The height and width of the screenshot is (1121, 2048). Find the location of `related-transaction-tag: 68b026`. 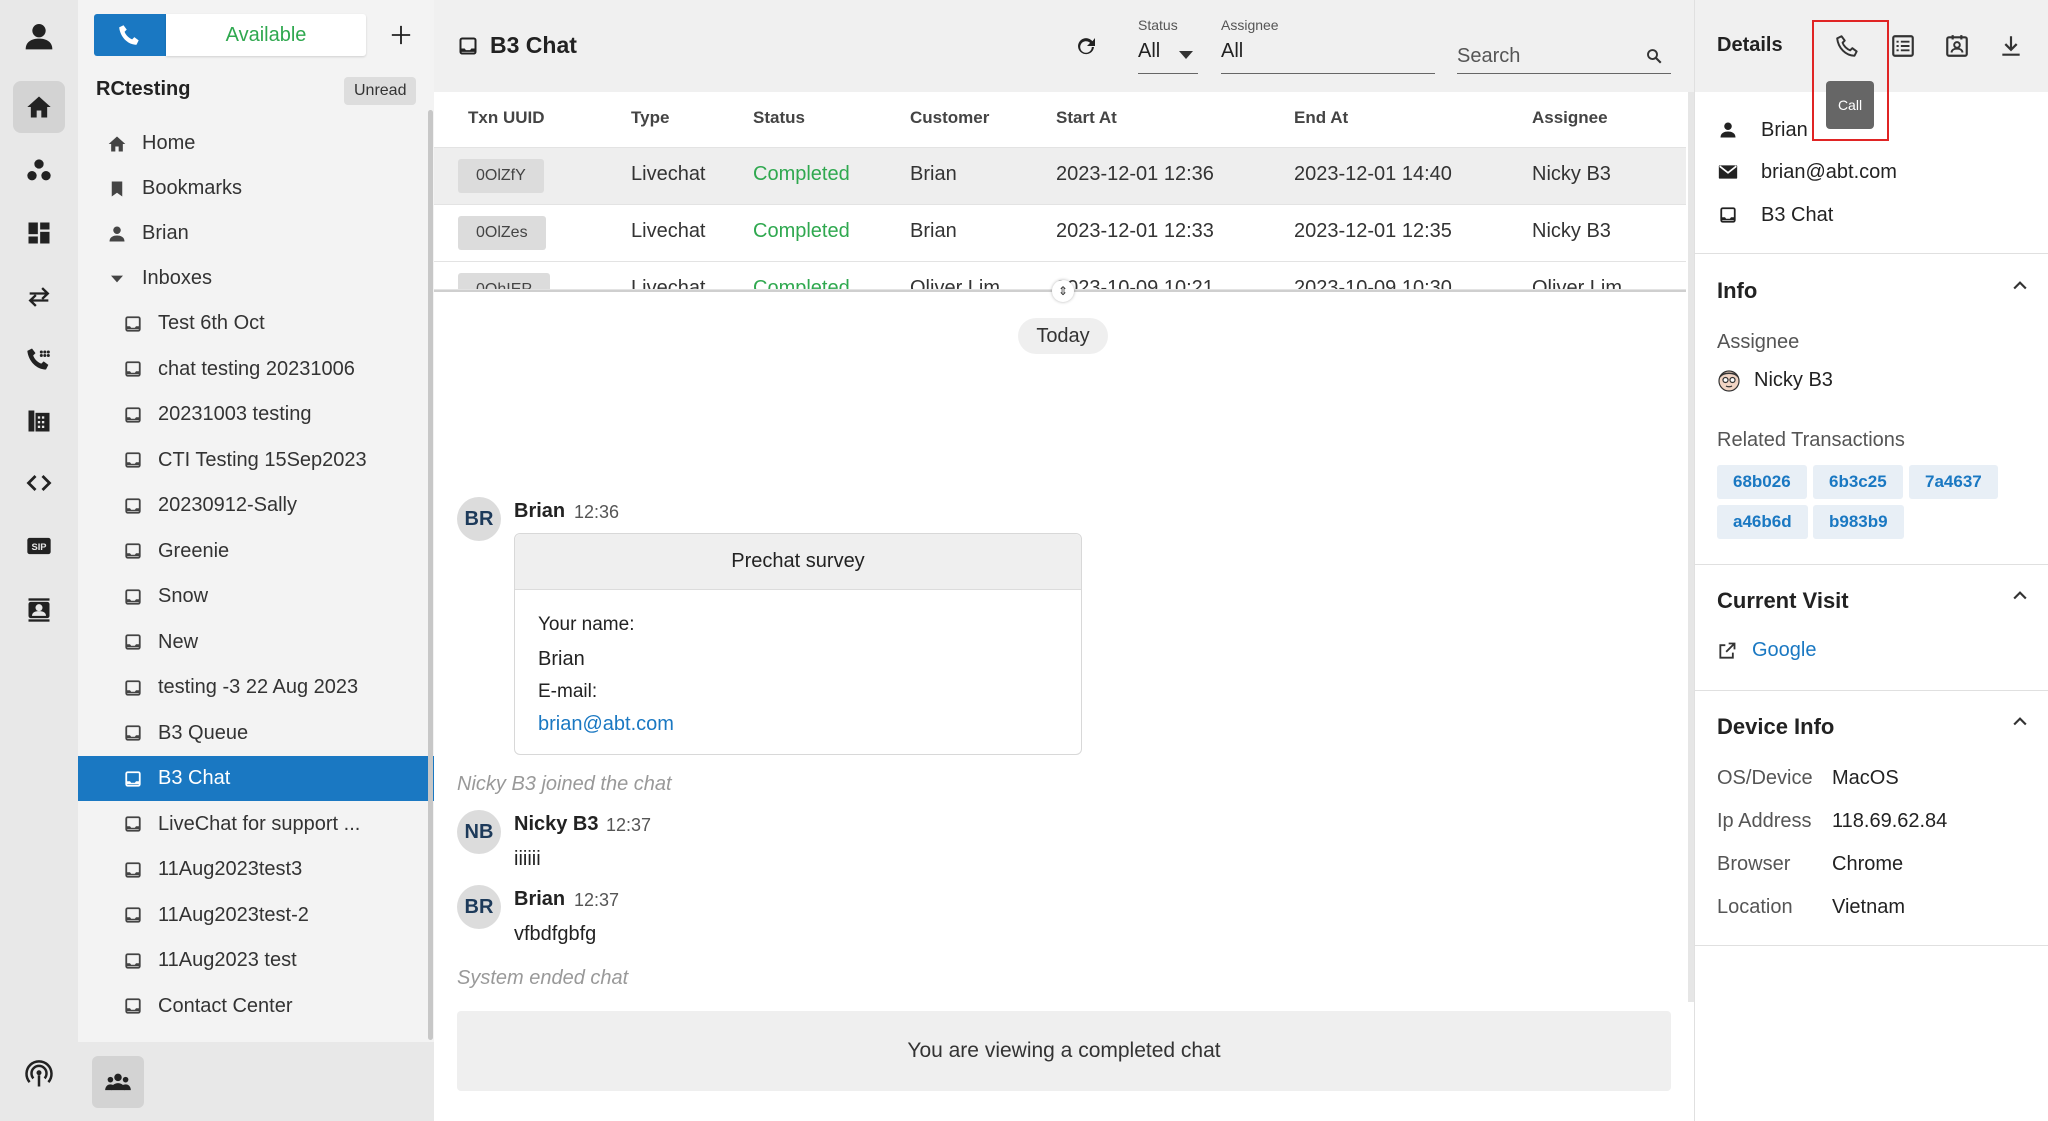

related-transaction-tag: 68b026 is located at coordinates (1762, 482).